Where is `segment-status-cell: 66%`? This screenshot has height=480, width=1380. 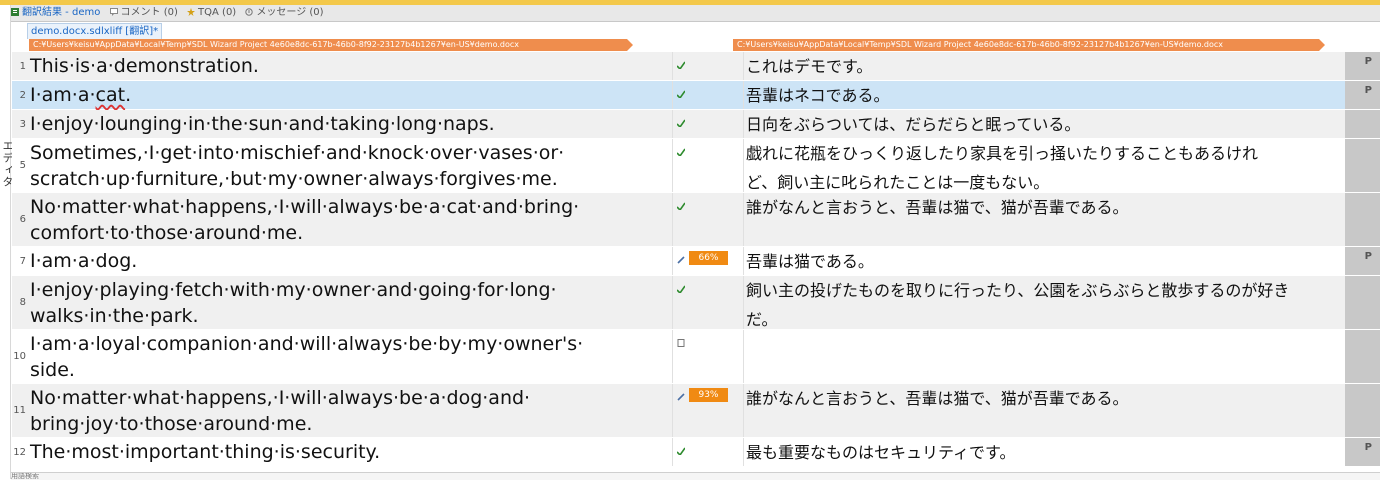 segment-status-cell: 66% is located at coordinates (708, 261).